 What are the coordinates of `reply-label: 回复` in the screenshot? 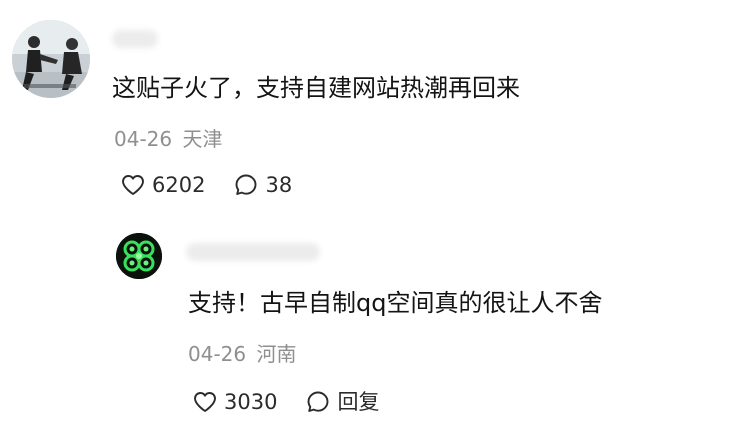 It's located at (358, 402).